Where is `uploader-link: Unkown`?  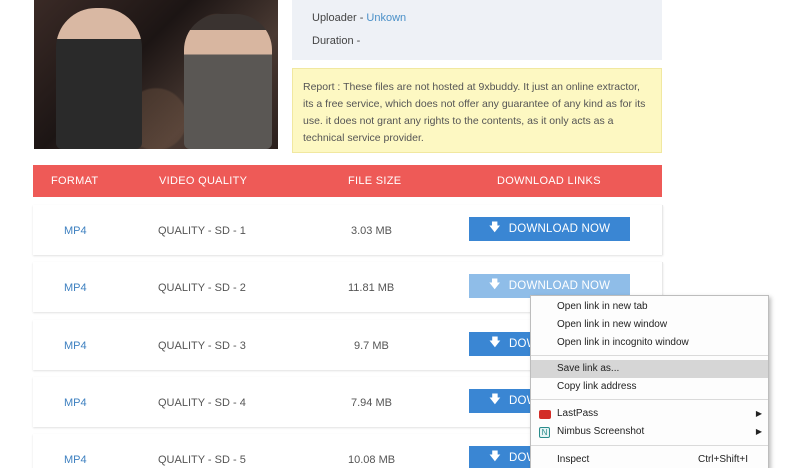 uploader-link: Unkown is located at coordinates (386, 18).